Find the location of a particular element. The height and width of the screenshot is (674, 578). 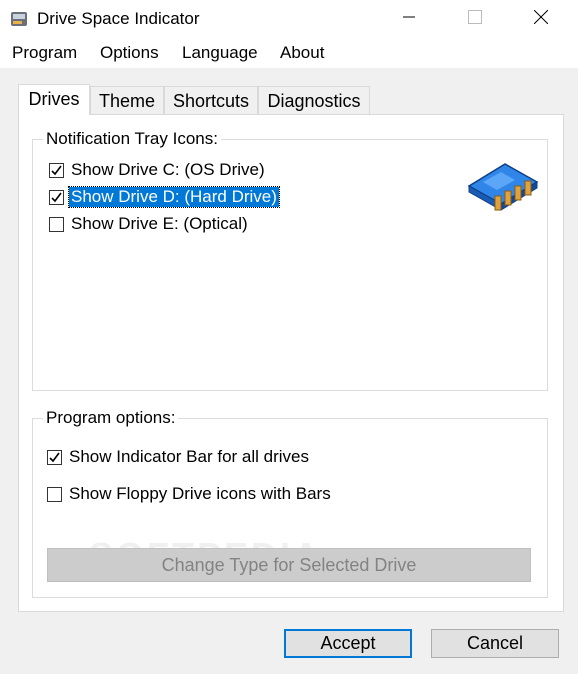

accept-button: Accept is located at coordinates (348, 643).